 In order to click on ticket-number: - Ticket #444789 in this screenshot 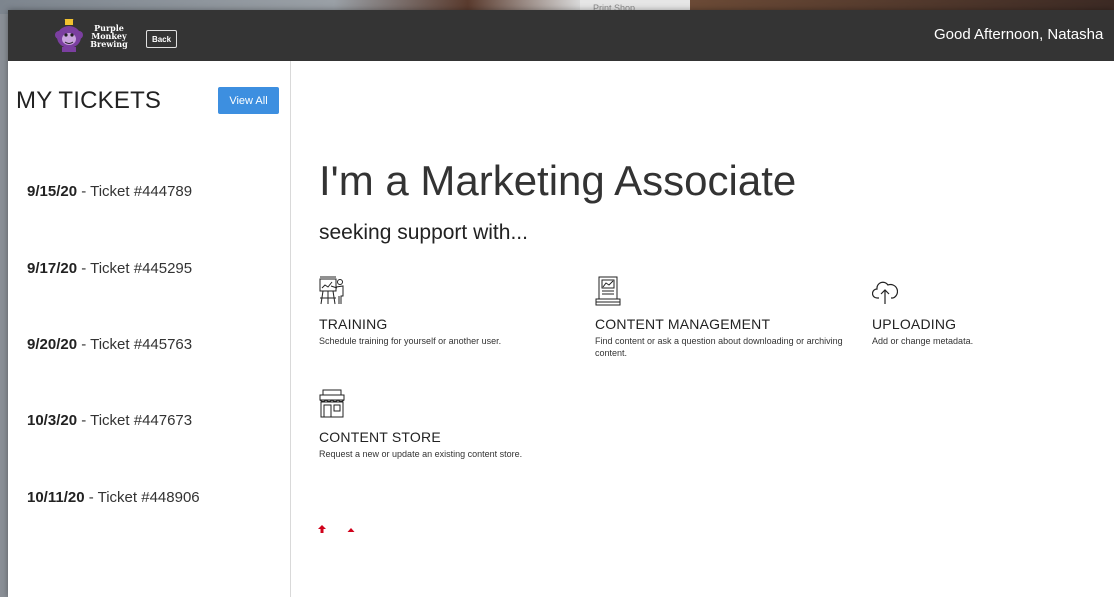, I will do `click(135, 191)`.